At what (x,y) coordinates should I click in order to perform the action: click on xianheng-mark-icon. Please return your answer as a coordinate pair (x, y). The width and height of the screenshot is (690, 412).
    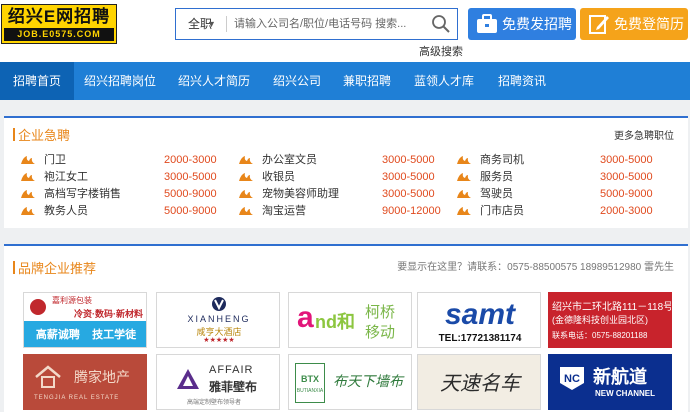
    Looking at the image, I should click on (219, 304).